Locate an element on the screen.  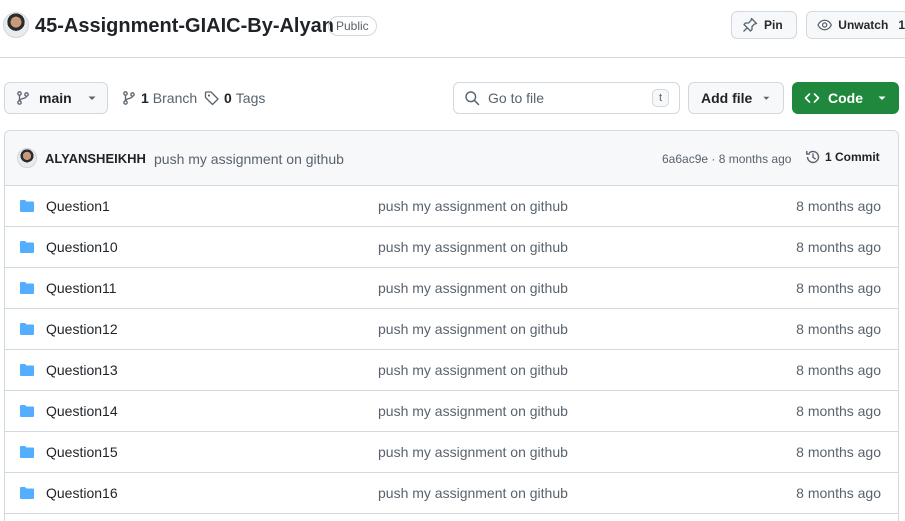
tags-link: 0 Tags is located at coordinates (234, 98).